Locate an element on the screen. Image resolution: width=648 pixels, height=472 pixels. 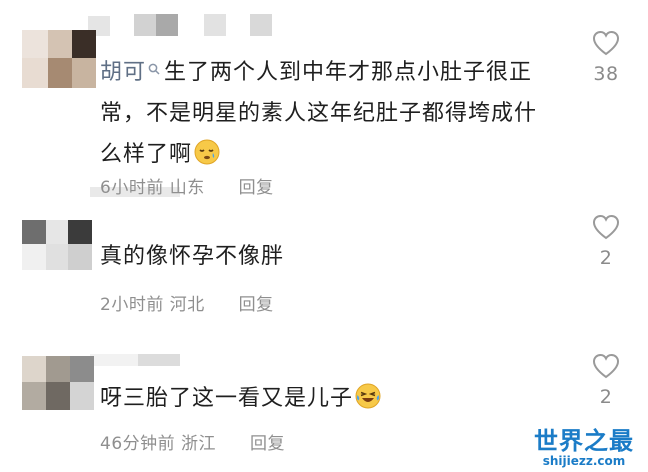
timestamp: 6小时前 is located at coordinates (132, 188).